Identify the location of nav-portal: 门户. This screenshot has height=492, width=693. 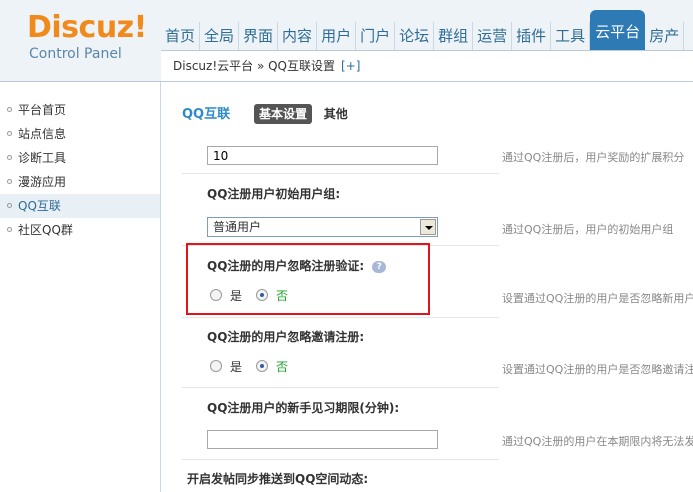
(376, 36).